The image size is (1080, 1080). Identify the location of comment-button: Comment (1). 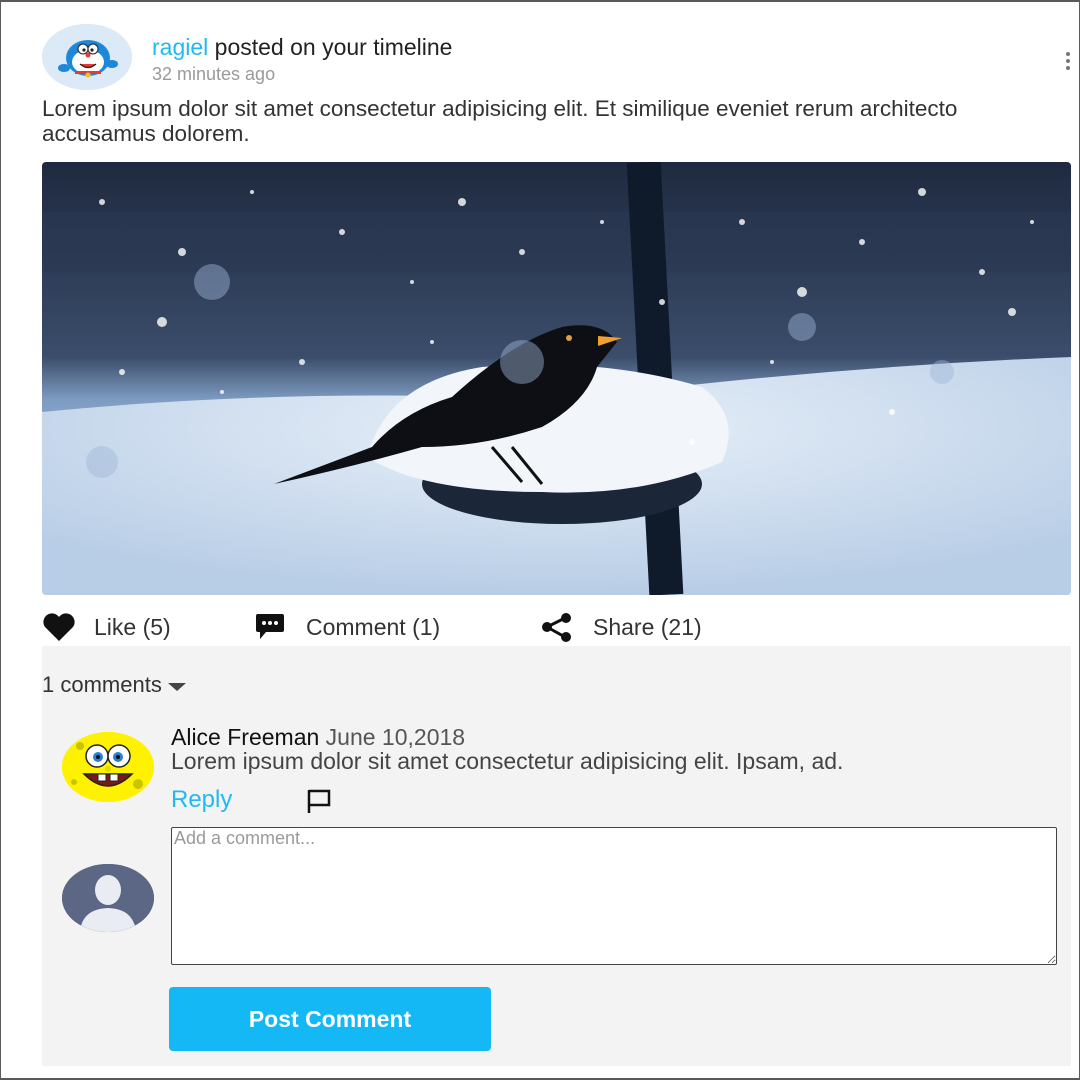
(346, 627).